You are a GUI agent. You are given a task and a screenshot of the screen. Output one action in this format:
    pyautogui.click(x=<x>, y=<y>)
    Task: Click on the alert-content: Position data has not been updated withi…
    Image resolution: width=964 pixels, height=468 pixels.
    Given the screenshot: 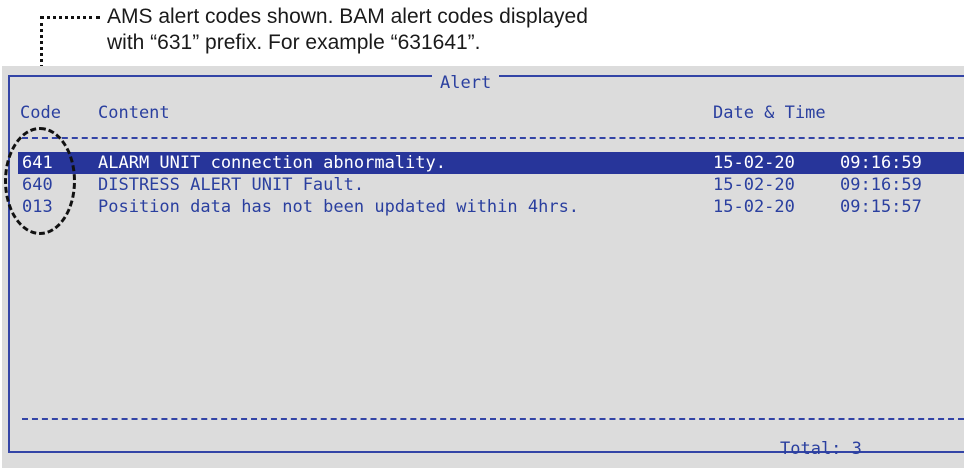 What is the action you would take?
    pyautogui.click(x=339, y=207)
    